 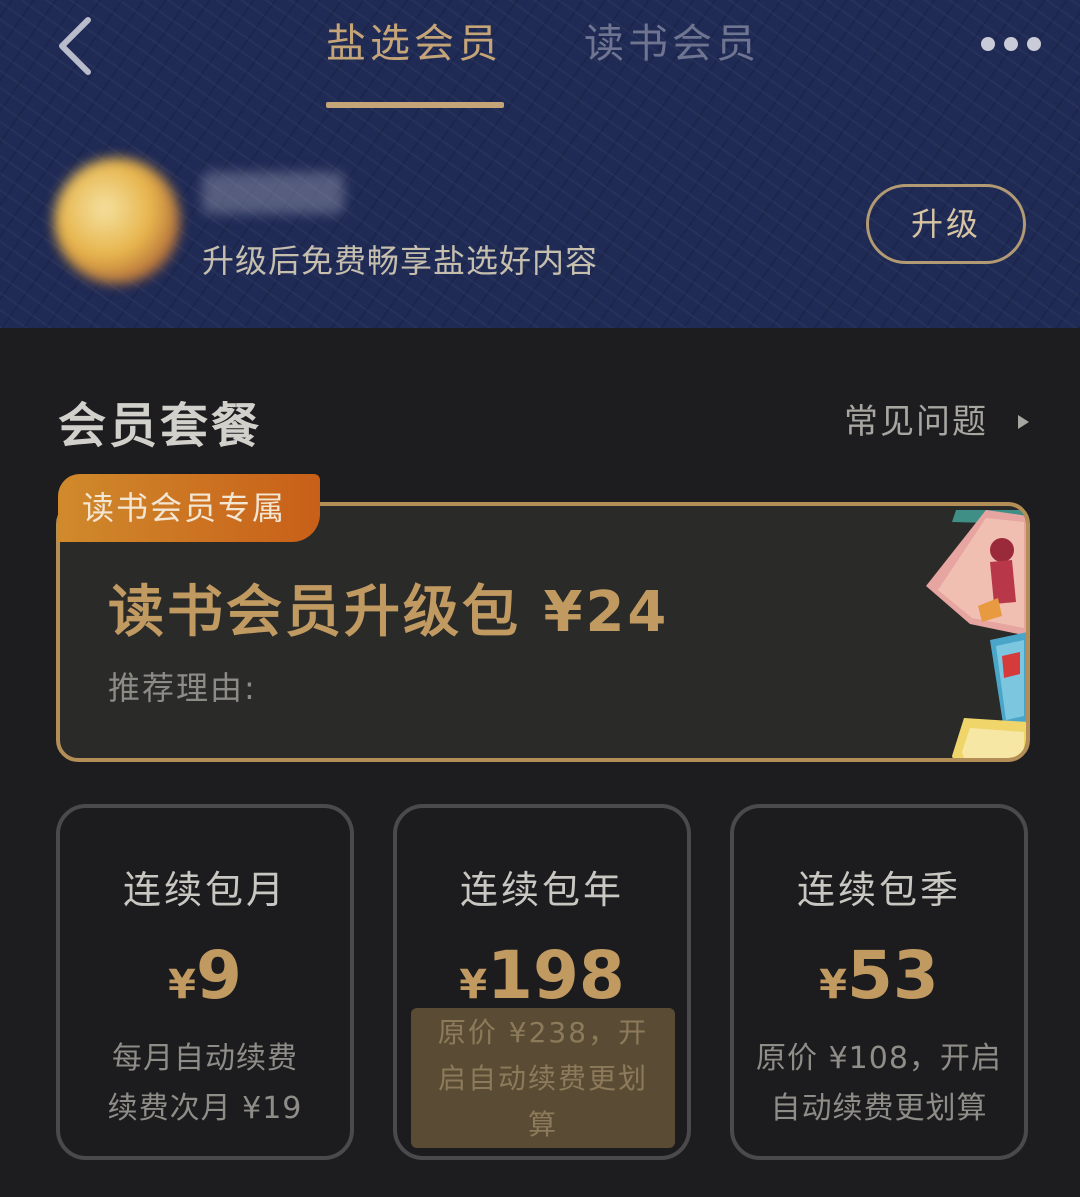 What do you see at coordinates (204, 890) in the screenshot?
I see `plan-name: 连续包月` at bounding box center [204, 890].